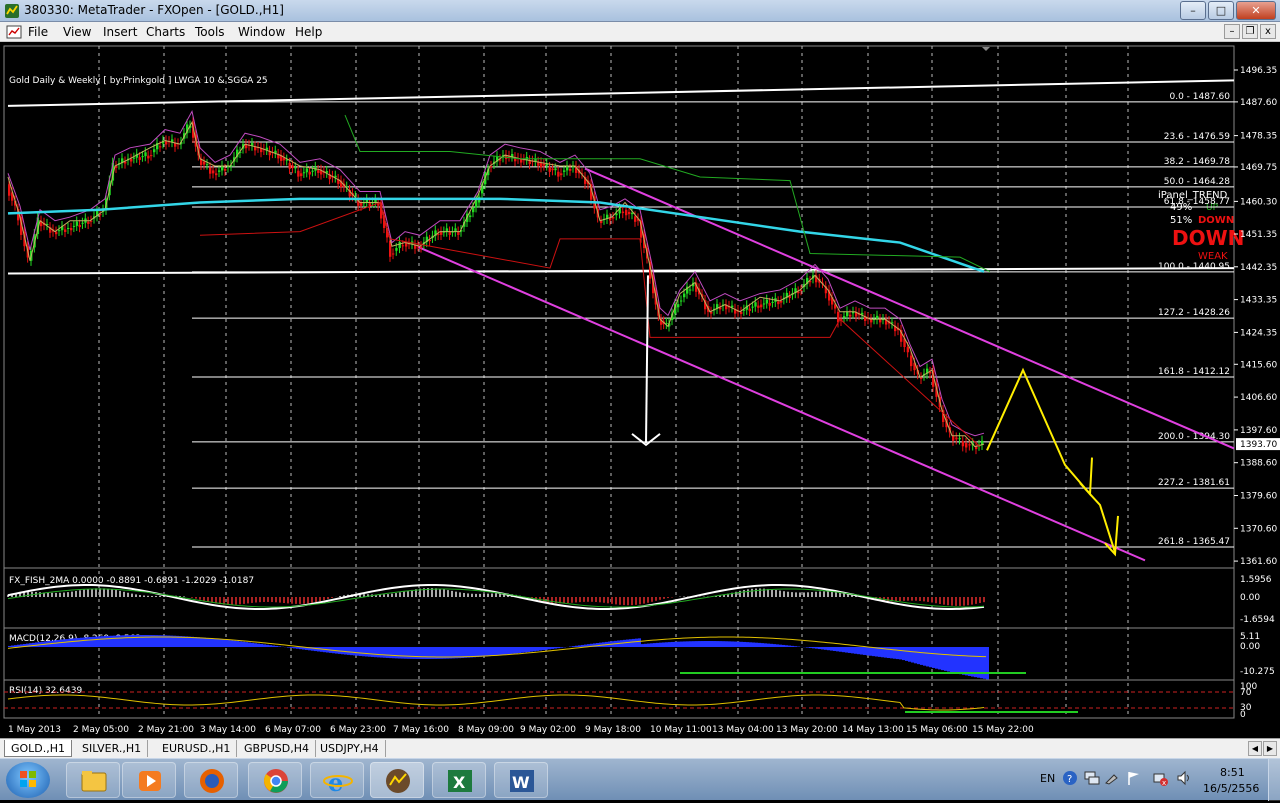  Describe the element at coordinates (350, 748) in the screenshot. I see `tab-usdjpy-h4: USDJPY,H4` at that location.